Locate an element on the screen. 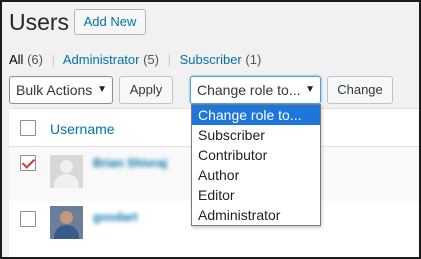  role-option-editor: Editor is located at coordinates (256, 195).